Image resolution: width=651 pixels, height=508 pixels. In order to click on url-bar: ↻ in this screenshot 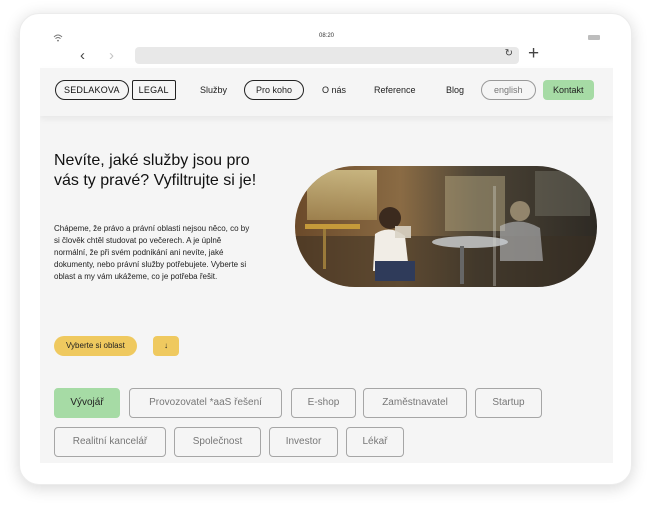, I will do `click(327, 55)`.